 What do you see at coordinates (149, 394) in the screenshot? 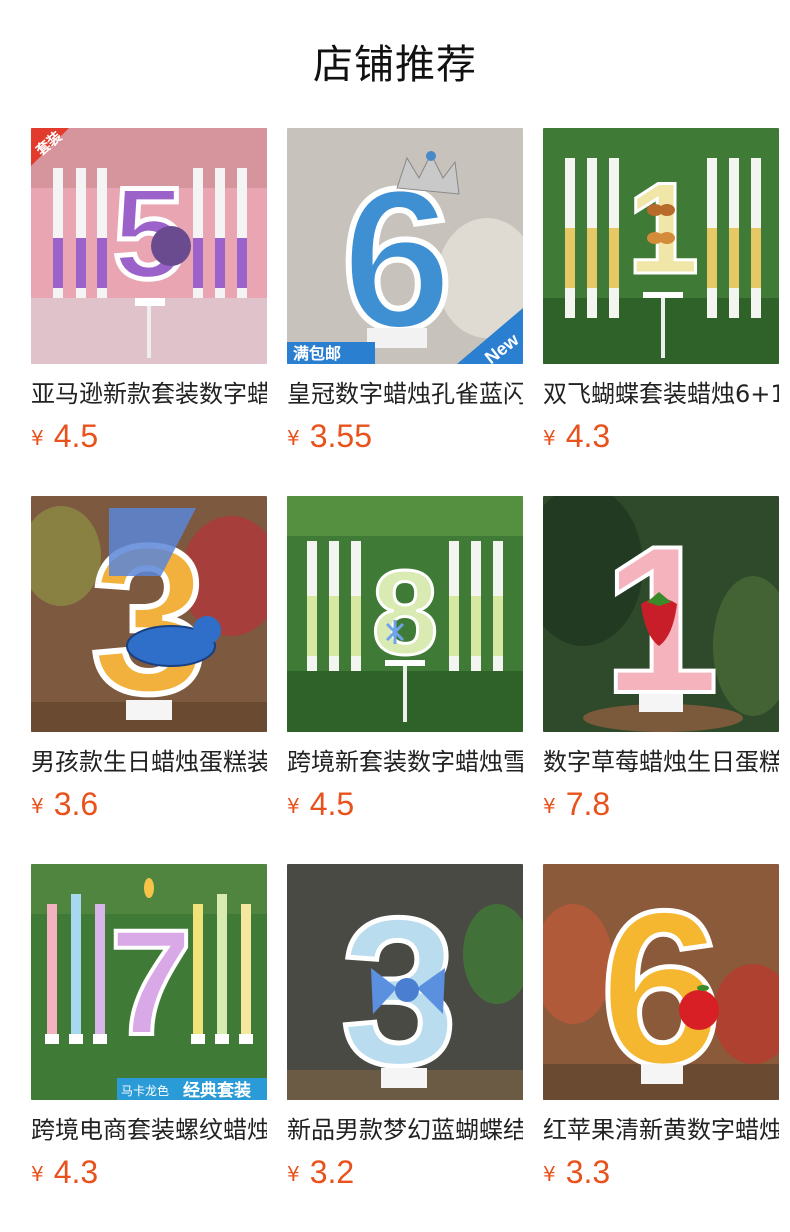
I see `product-name: 亚马逊新款套装数字蜡烛` at bounding box center [149, 394].